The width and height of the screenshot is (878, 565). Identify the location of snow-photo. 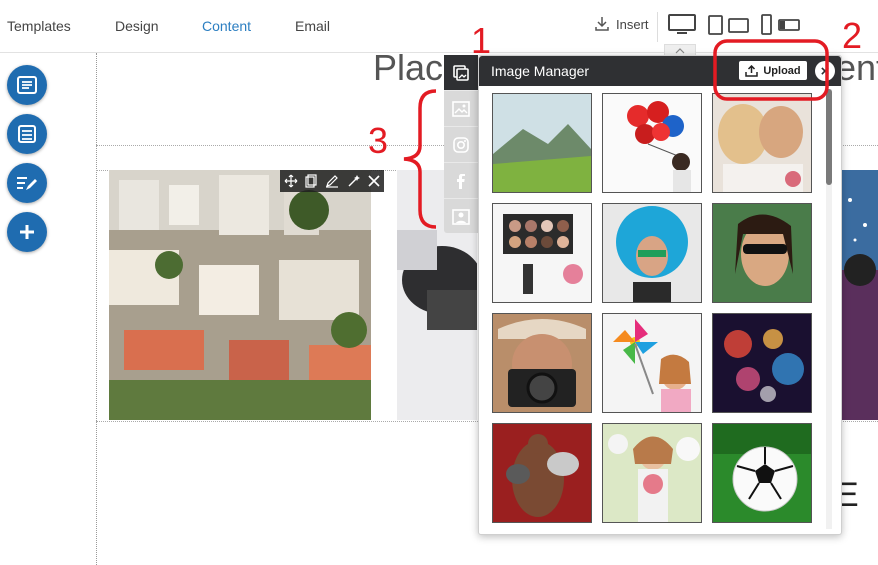
(859, 295).